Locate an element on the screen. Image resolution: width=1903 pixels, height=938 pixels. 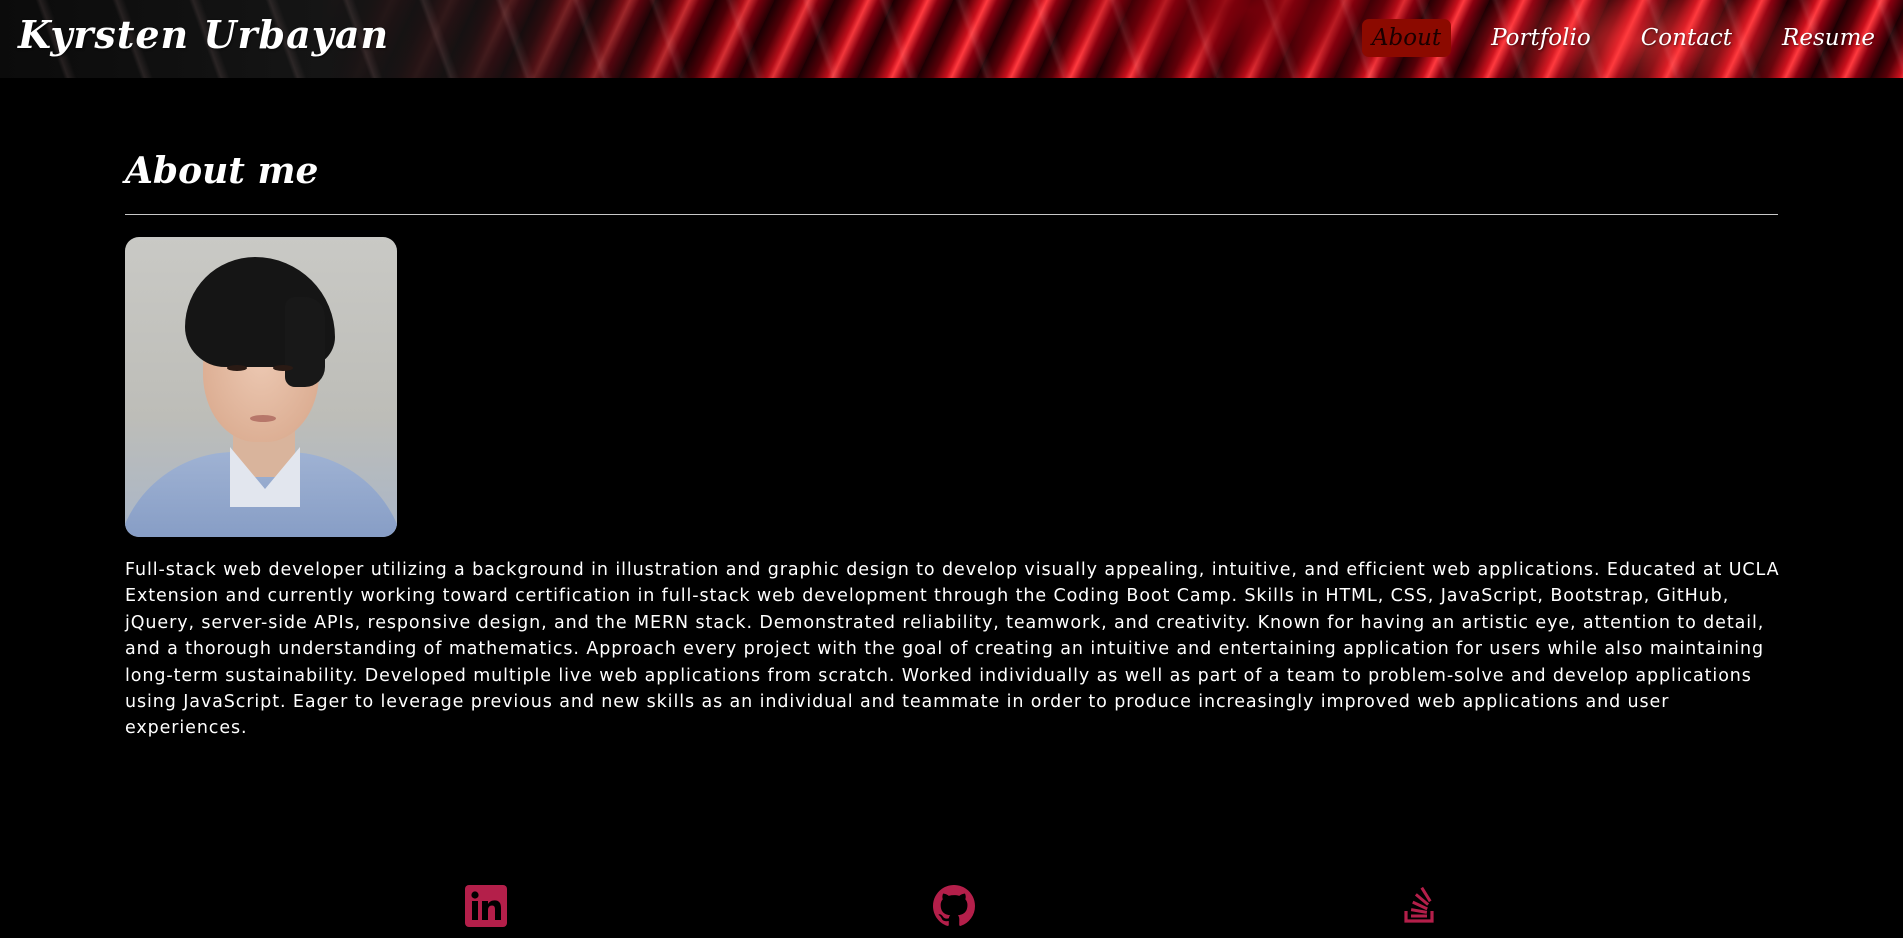
main-nav: About Portfolio Contact Resume is located at coordinates (1632, 38).